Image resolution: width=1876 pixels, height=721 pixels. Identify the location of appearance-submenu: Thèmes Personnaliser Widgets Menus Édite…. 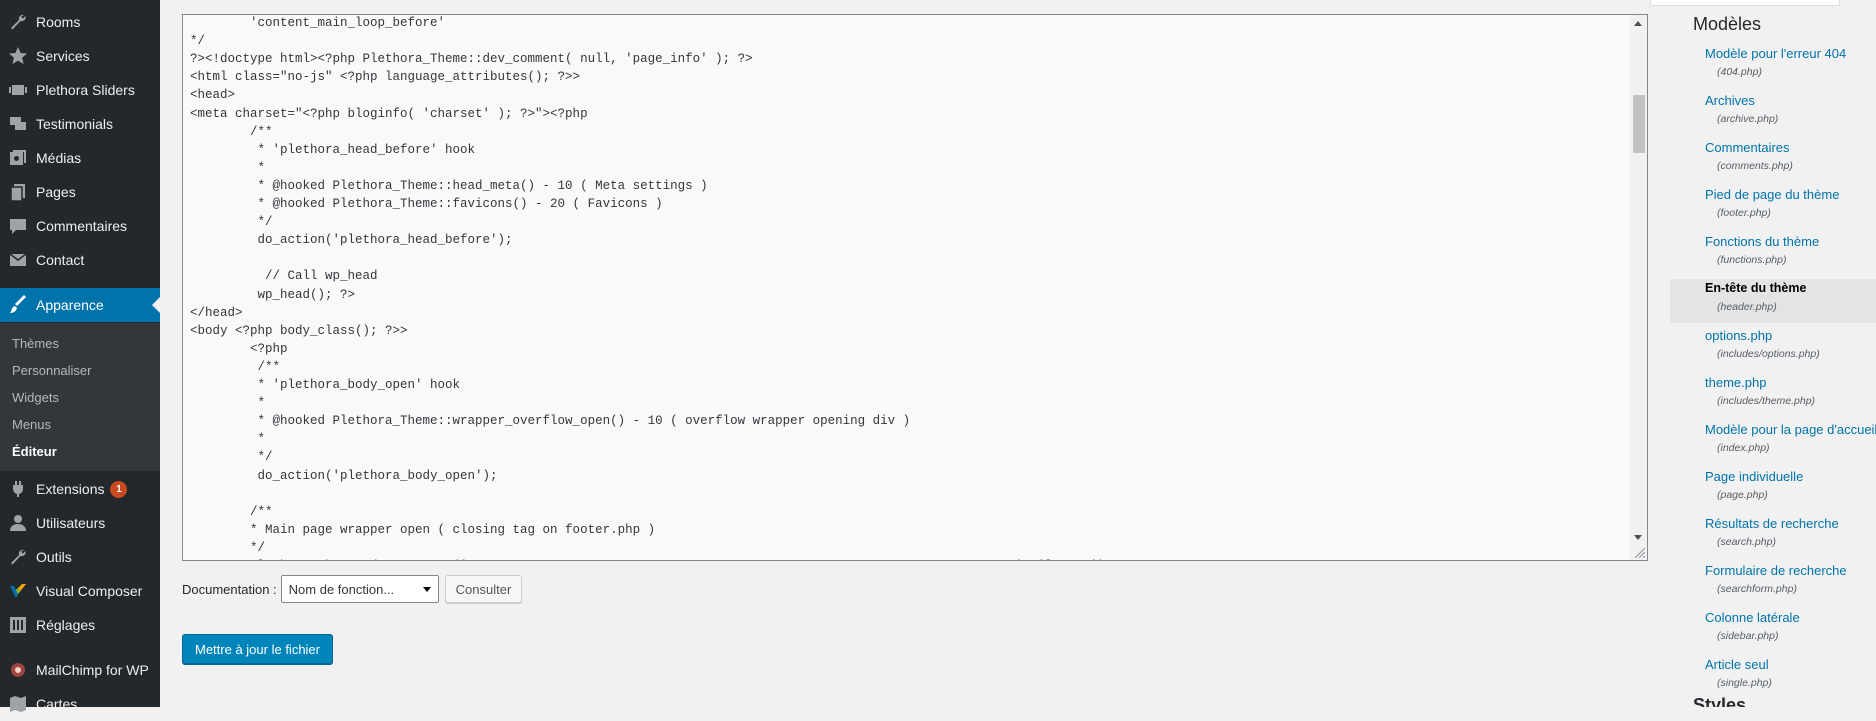
(80, 397).